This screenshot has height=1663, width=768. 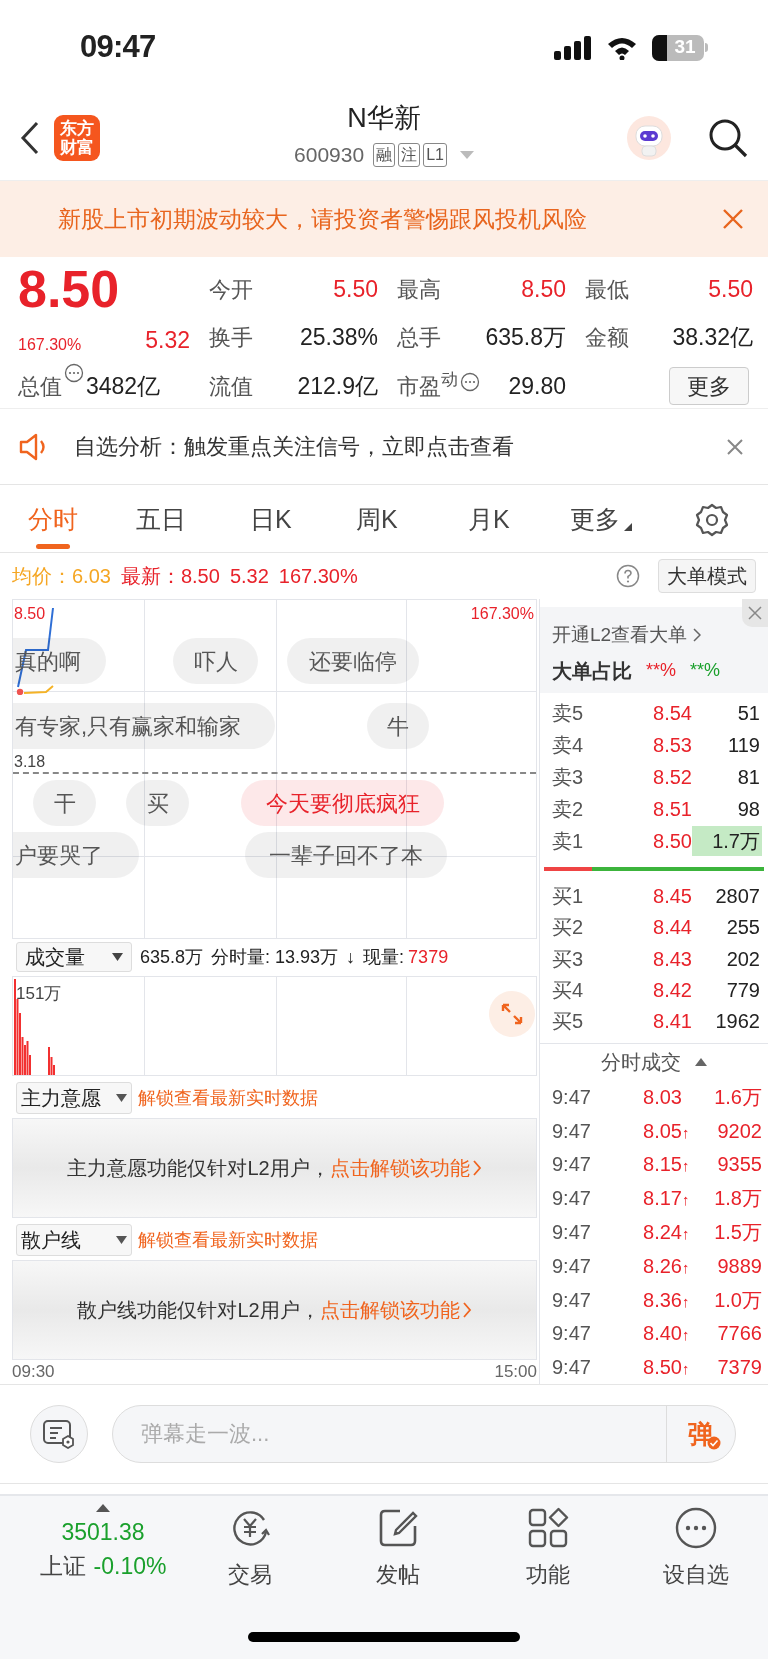 What do you see at coordinates (30, 137) in the screenshot?
I see `back-icon` at bounding box center [30, 137].